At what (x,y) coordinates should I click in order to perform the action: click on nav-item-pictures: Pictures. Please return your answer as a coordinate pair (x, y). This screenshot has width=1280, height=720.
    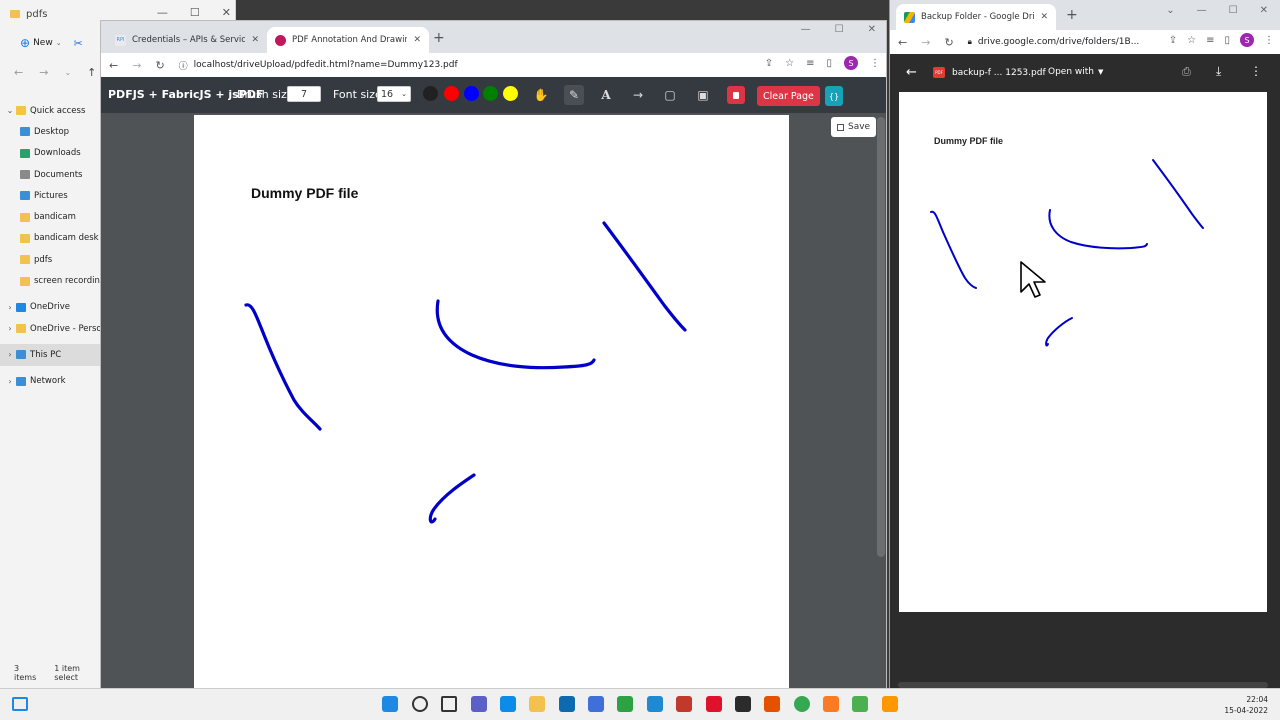
    Looking at the image, I should click on (50, 195).